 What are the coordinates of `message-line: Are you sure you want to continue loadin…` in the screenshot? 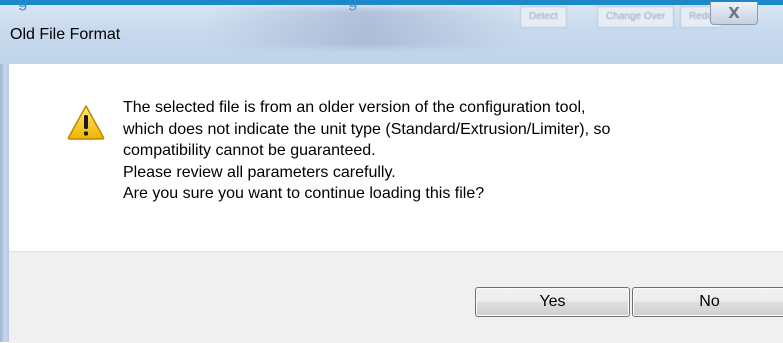 It's located at (304, 193).